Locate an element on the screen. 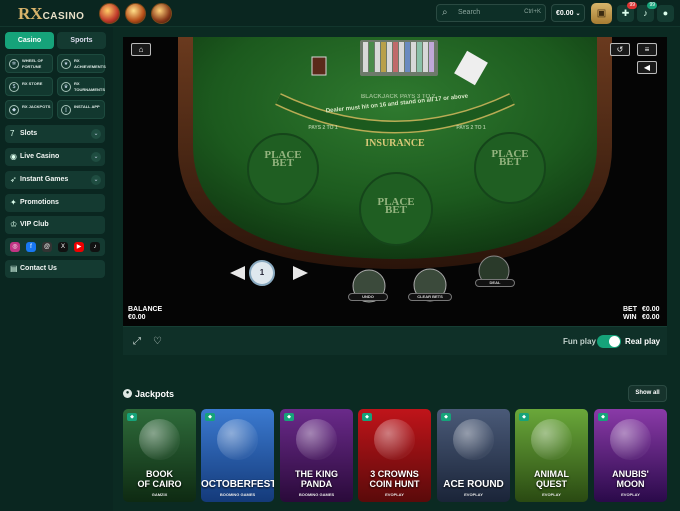 This screenshot has width=680, height=511. sidebar-item-instant-games: ➶ Instant Games ⌄ is located at coordinates (55, 180).